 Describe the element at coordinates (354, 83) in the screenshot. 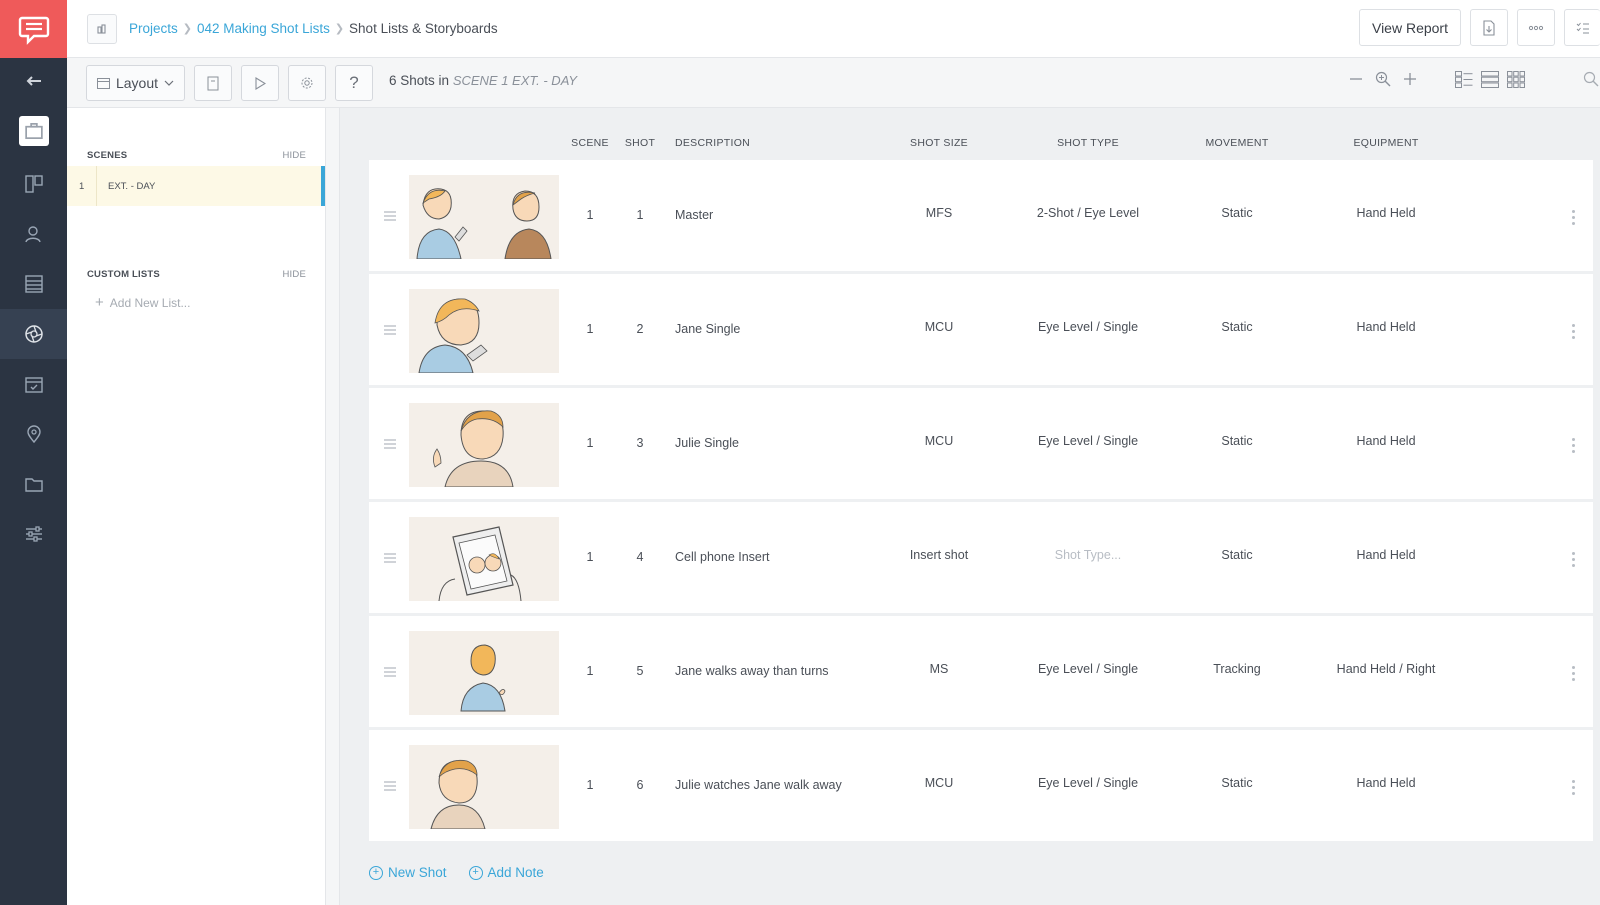

I see `help-button: ?` at that location.